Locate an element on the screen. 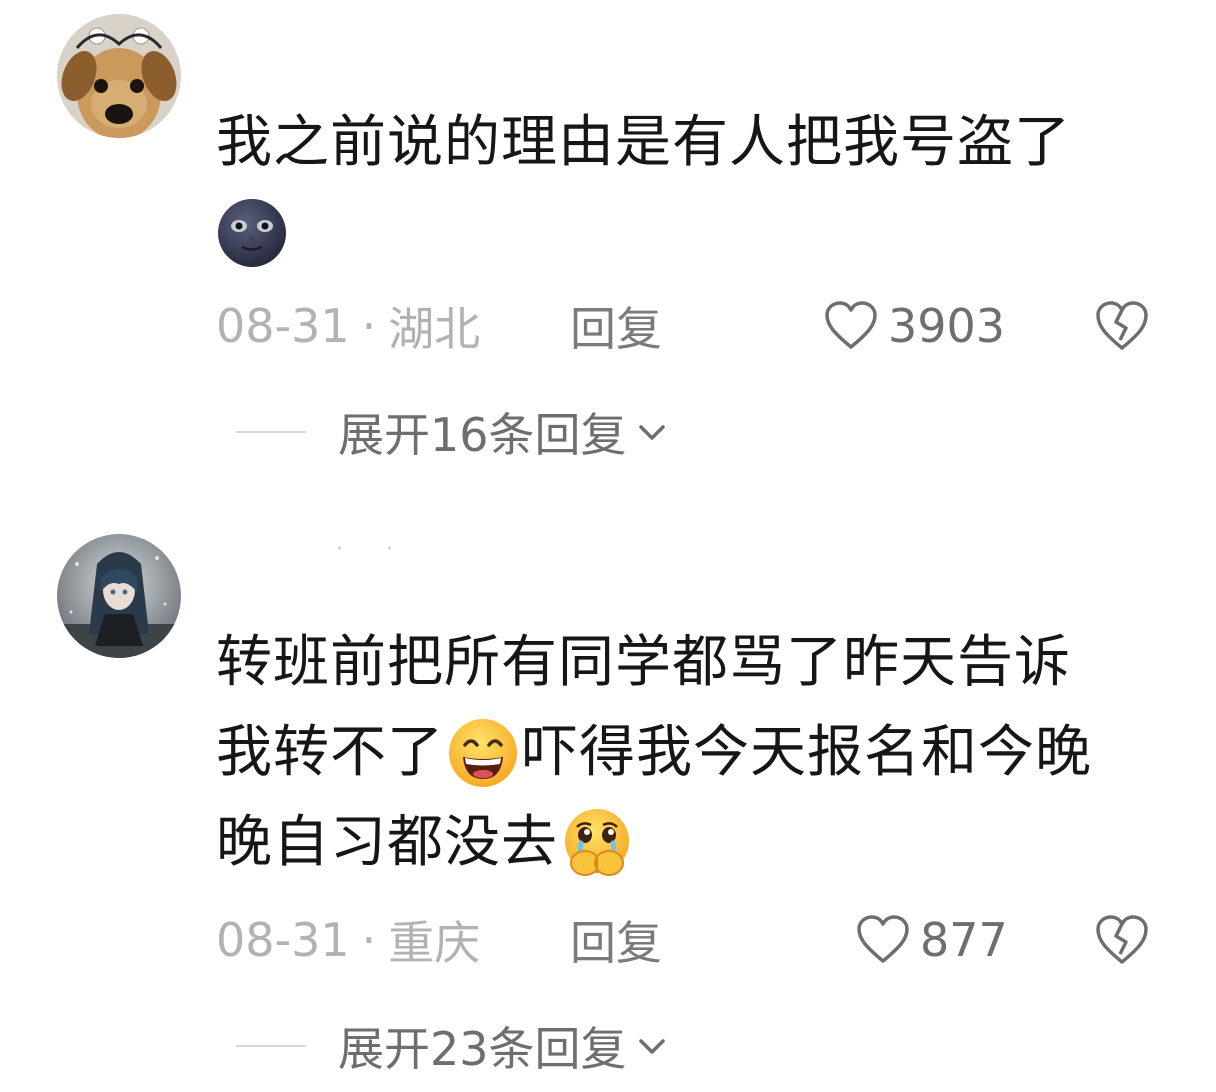  comment-text: 我之前说的理由是有人把我号盗了 is located at coordinates (681, 188).